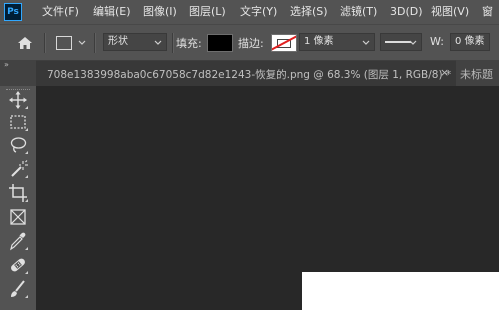 This screenshot has width=499, height=310. I want to click on frame-tool-icon, so click(18, 217).